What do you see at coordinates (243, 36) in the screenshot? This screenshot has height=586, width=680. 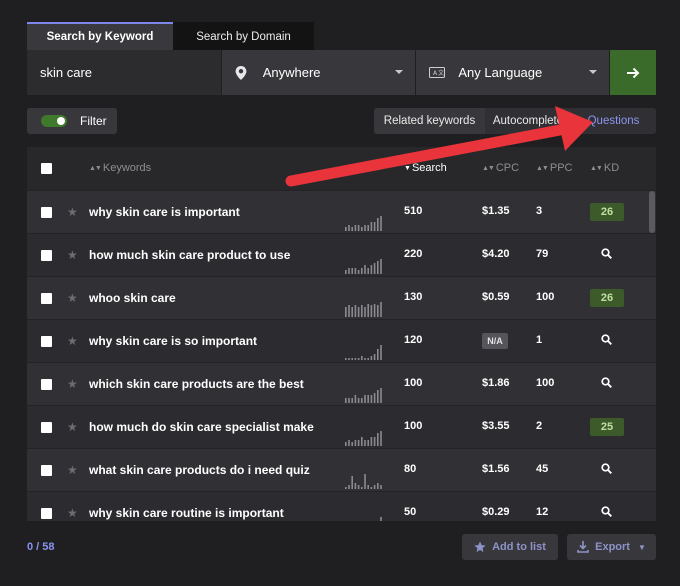 I see `tab-search-by-domain: Search by Domain` at bounding box center [243, 36].